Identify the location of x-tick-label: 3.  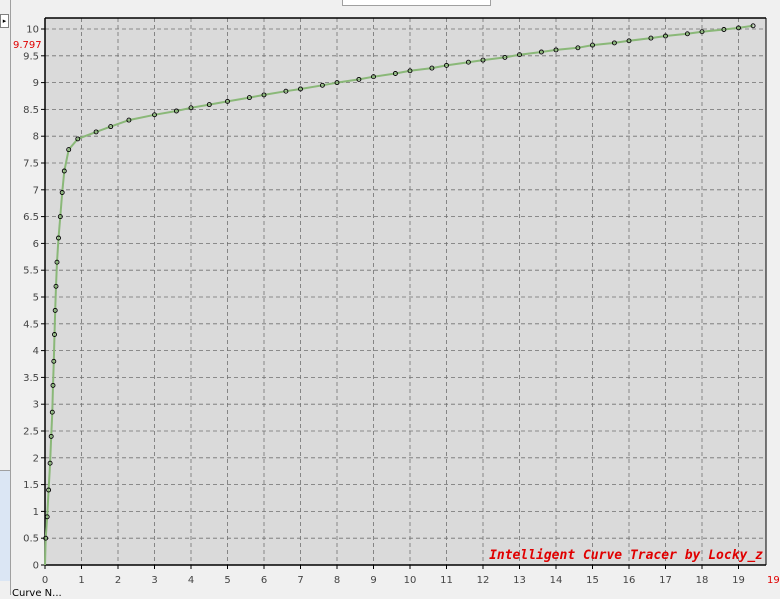
(154, 580).